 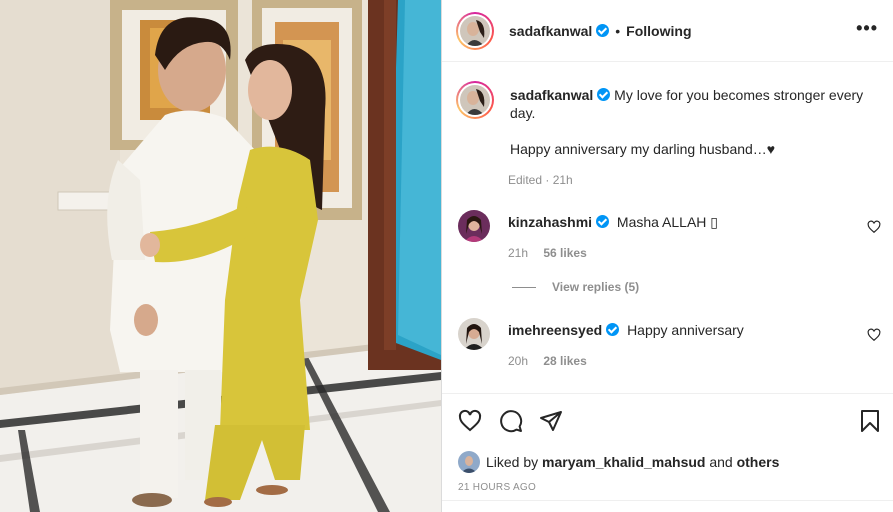 What do you see at coordinates (550, 222) in the screenshot?
I see `commenter-username: kinzahashmi` at bounding box center [550, 222].